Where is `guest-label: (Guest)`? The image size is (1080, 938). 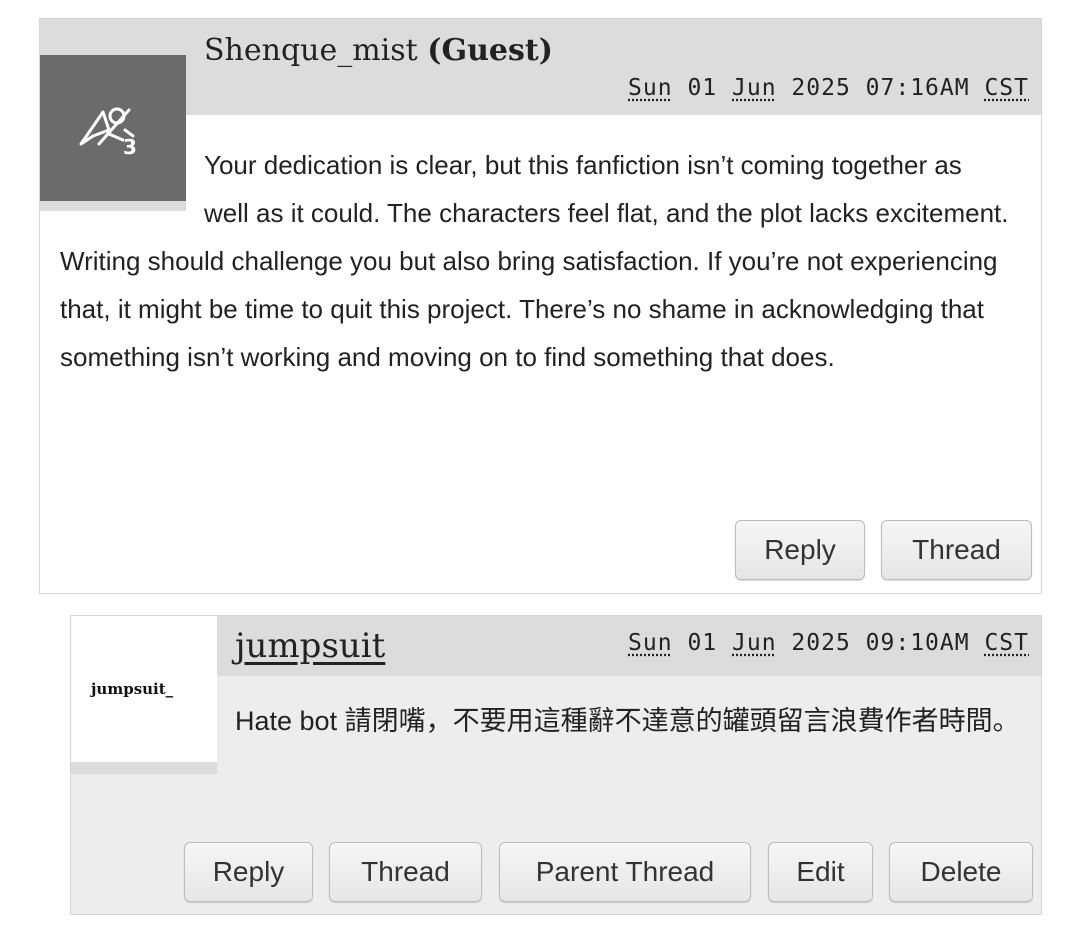
guest-label: (Guest) is located at coordinates (490, 50).